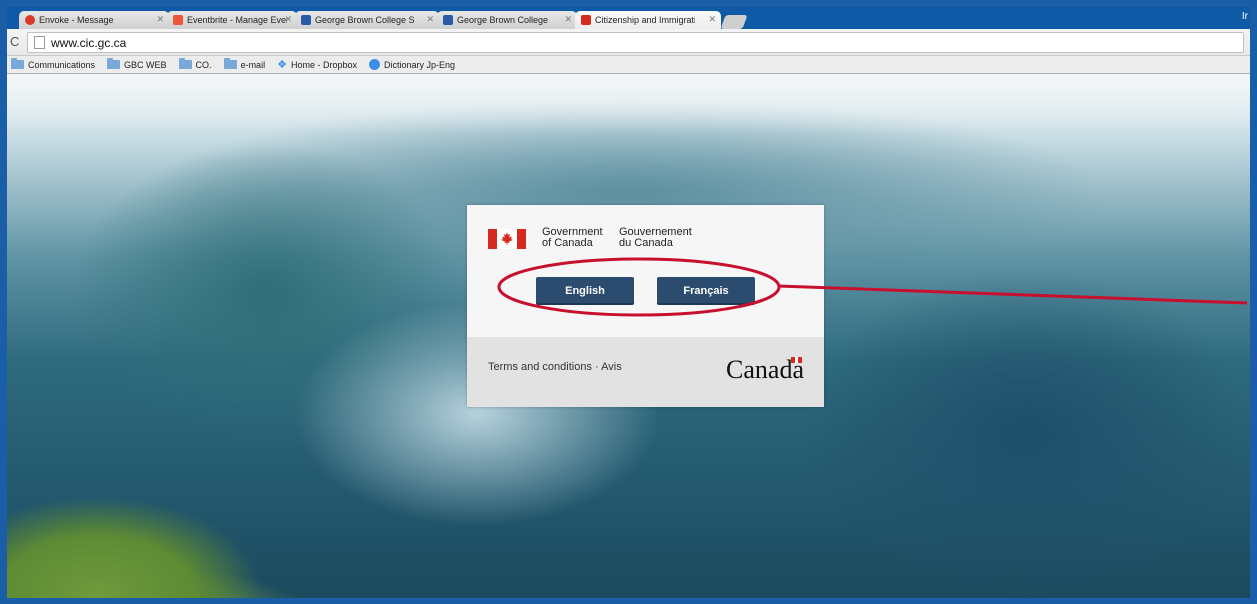 The height and width of the screenshot is (604, 1257). What do you see at coordinates (586, 20) in the screenshot?
I see `maple-leaf-icon` at bounding box center [586, 20].